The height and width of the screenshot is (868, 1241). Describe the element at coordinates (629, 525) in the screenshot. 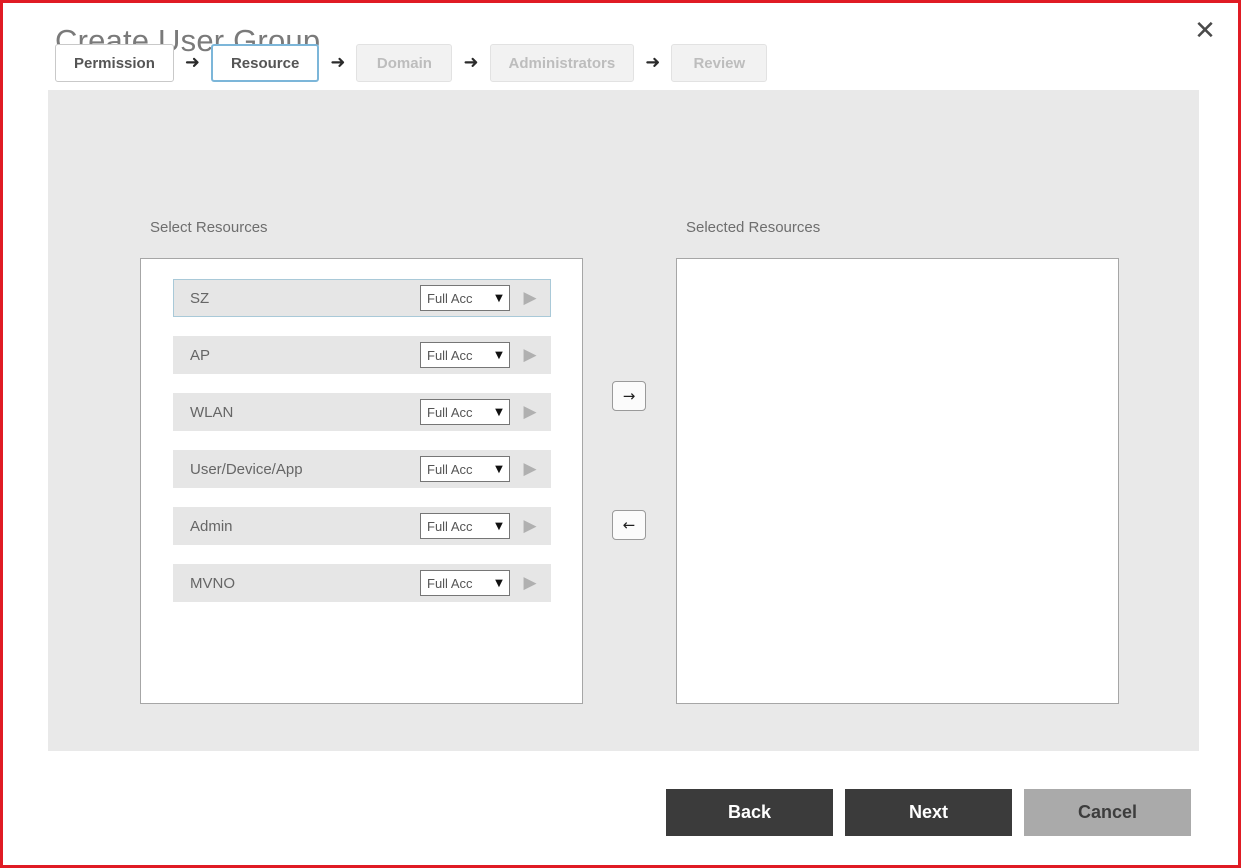

I see `move-left-button: ←` at that location.